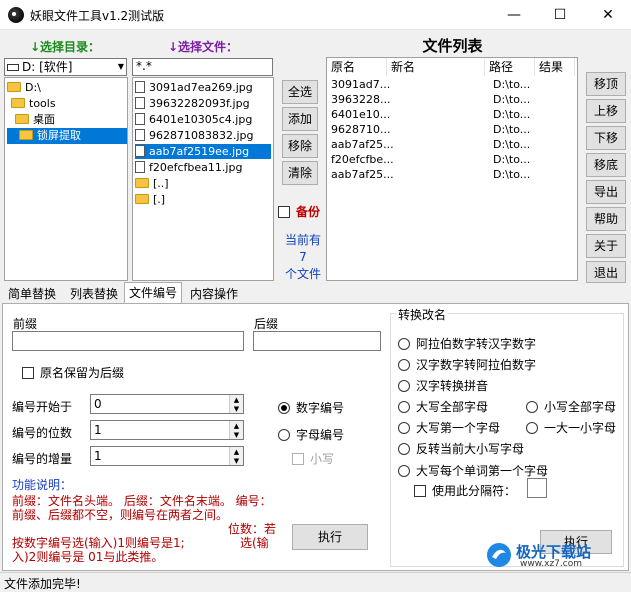 The image size is (631, 592). I want to click on select-file-label: ↓选择文件：, so click(203, 47).